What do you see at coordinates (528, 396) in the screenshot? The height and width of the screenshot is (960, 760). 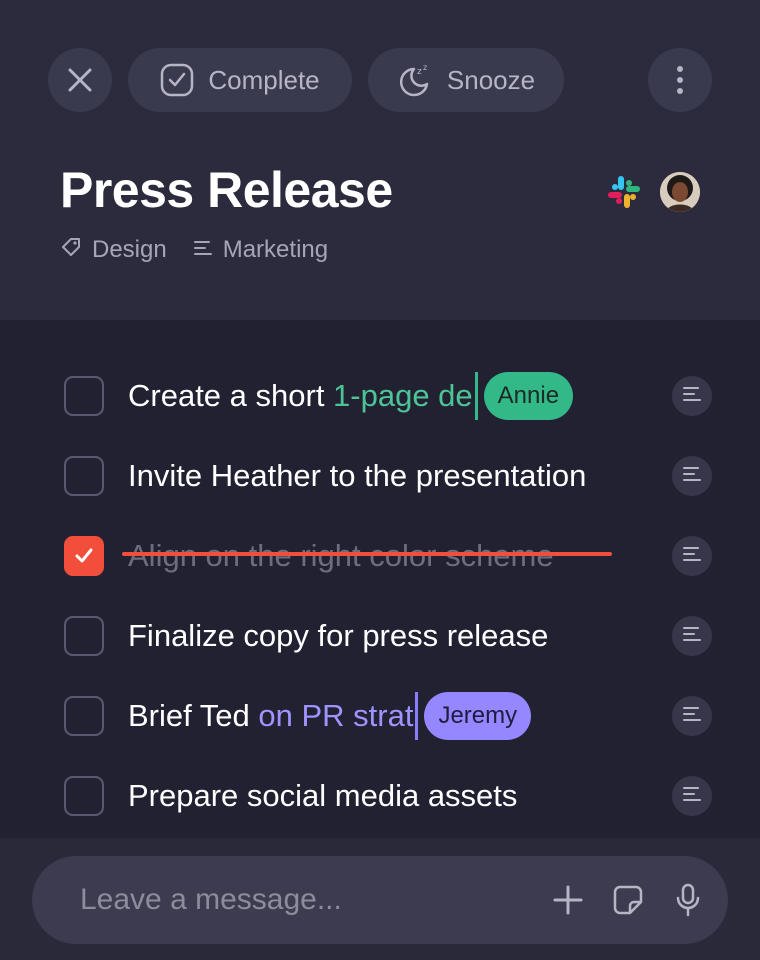 I see `collaborator-badge: Annie` at bounding box center [528, 396].